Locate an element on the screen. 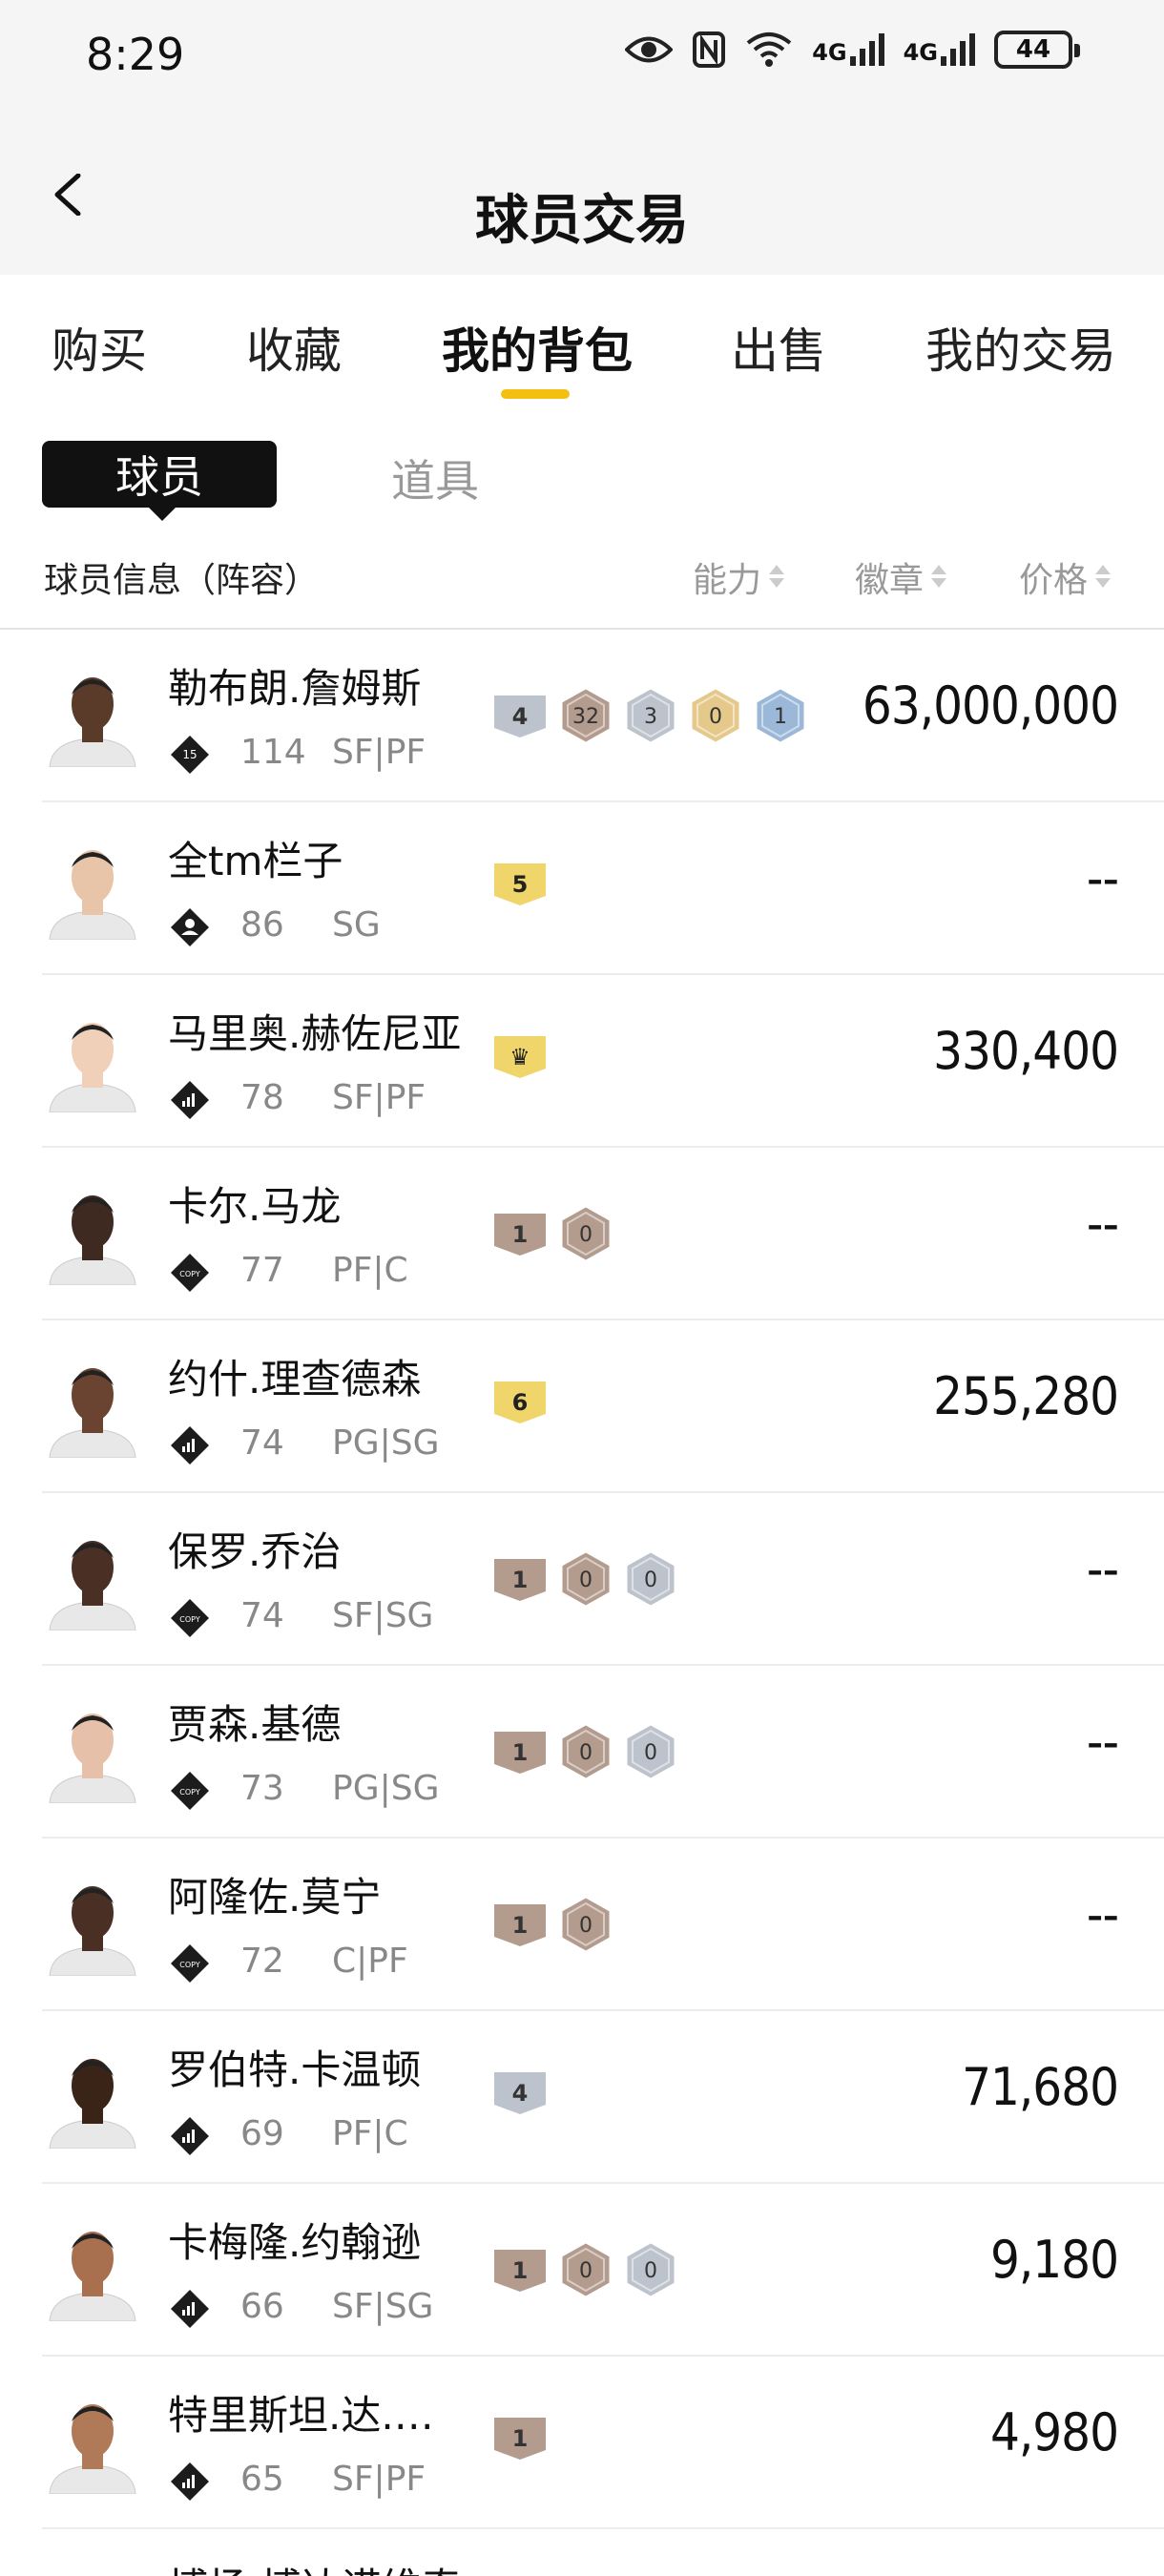 The width and height of the screenshot is (1164, 2576). player-ovr: 74 is located at coordinates (262, 1615).